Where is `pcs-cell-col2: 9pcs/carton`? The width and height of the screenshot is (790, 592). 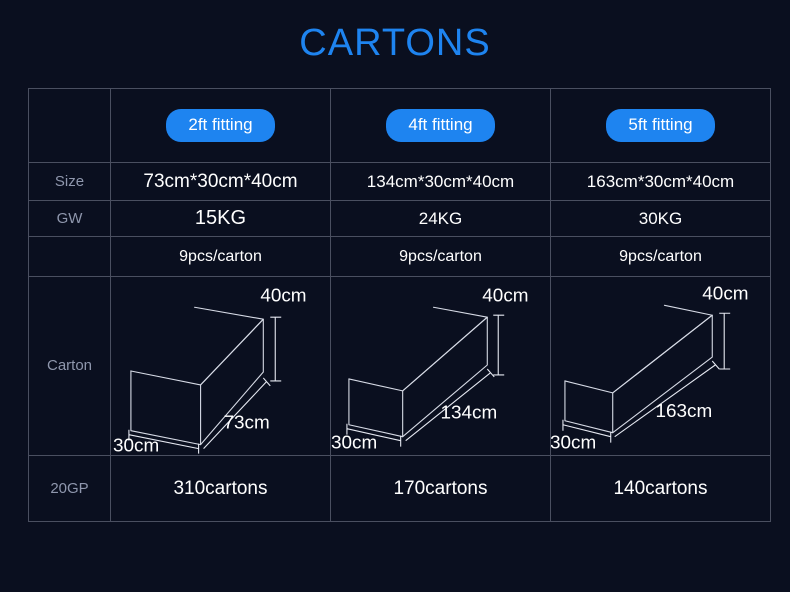 pcs-cell-col2: 9pcs/carton is located at coordinates (440, 256).